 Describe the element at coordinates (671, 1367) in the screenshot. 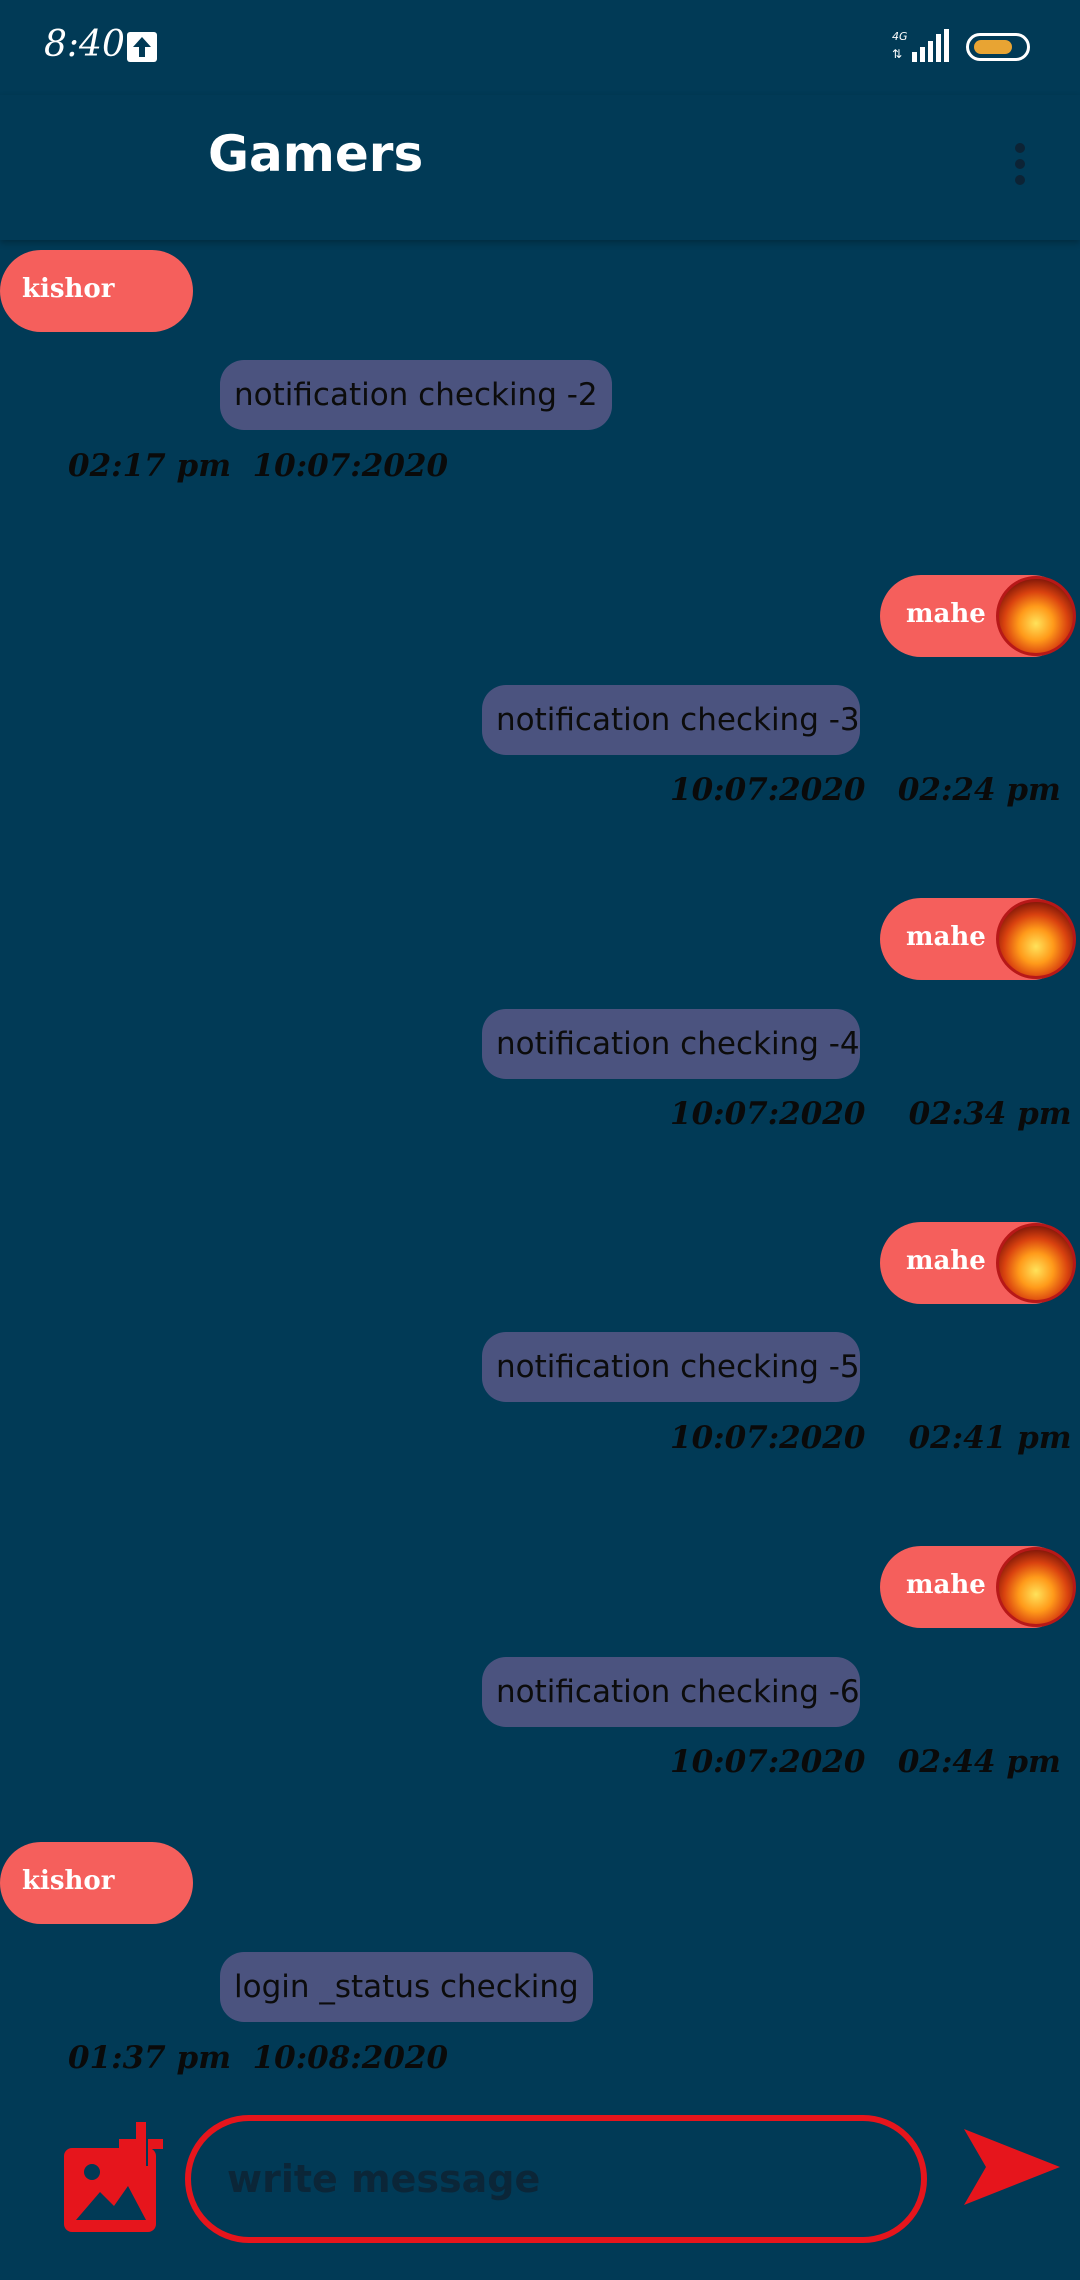

I see `message-bubble: notification checking -5` at that location.